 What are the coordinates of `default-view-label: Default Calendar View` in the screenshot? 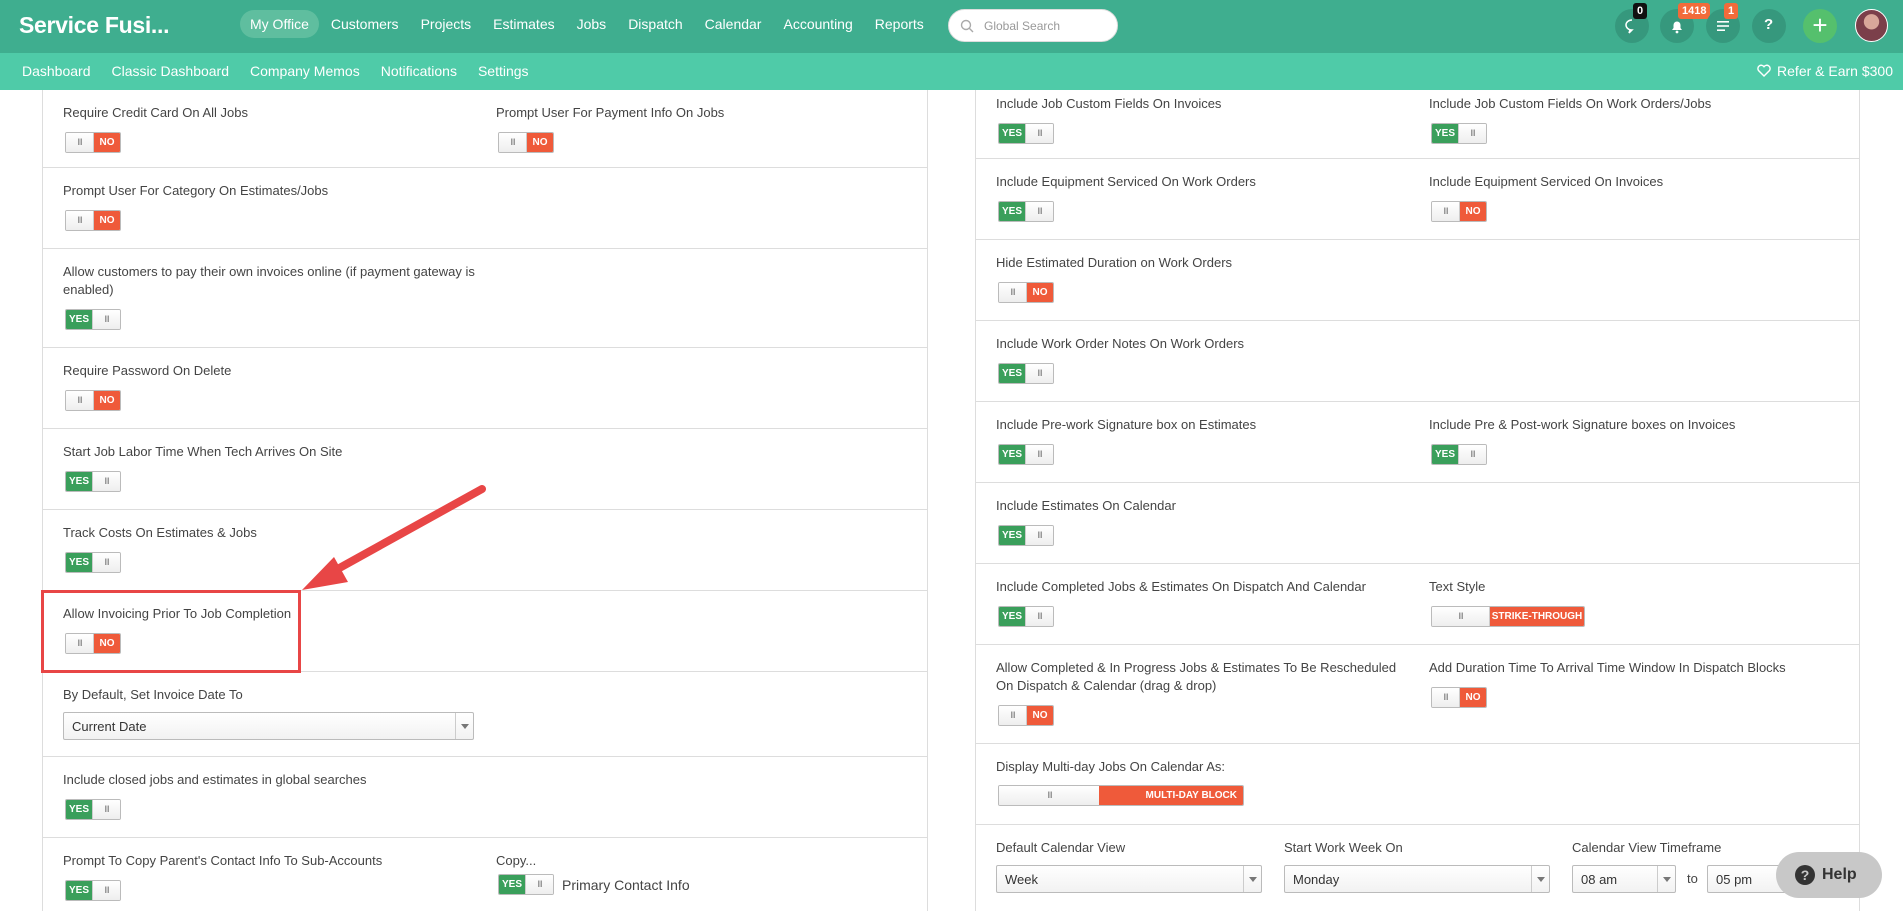 It's located at (1061, 847).